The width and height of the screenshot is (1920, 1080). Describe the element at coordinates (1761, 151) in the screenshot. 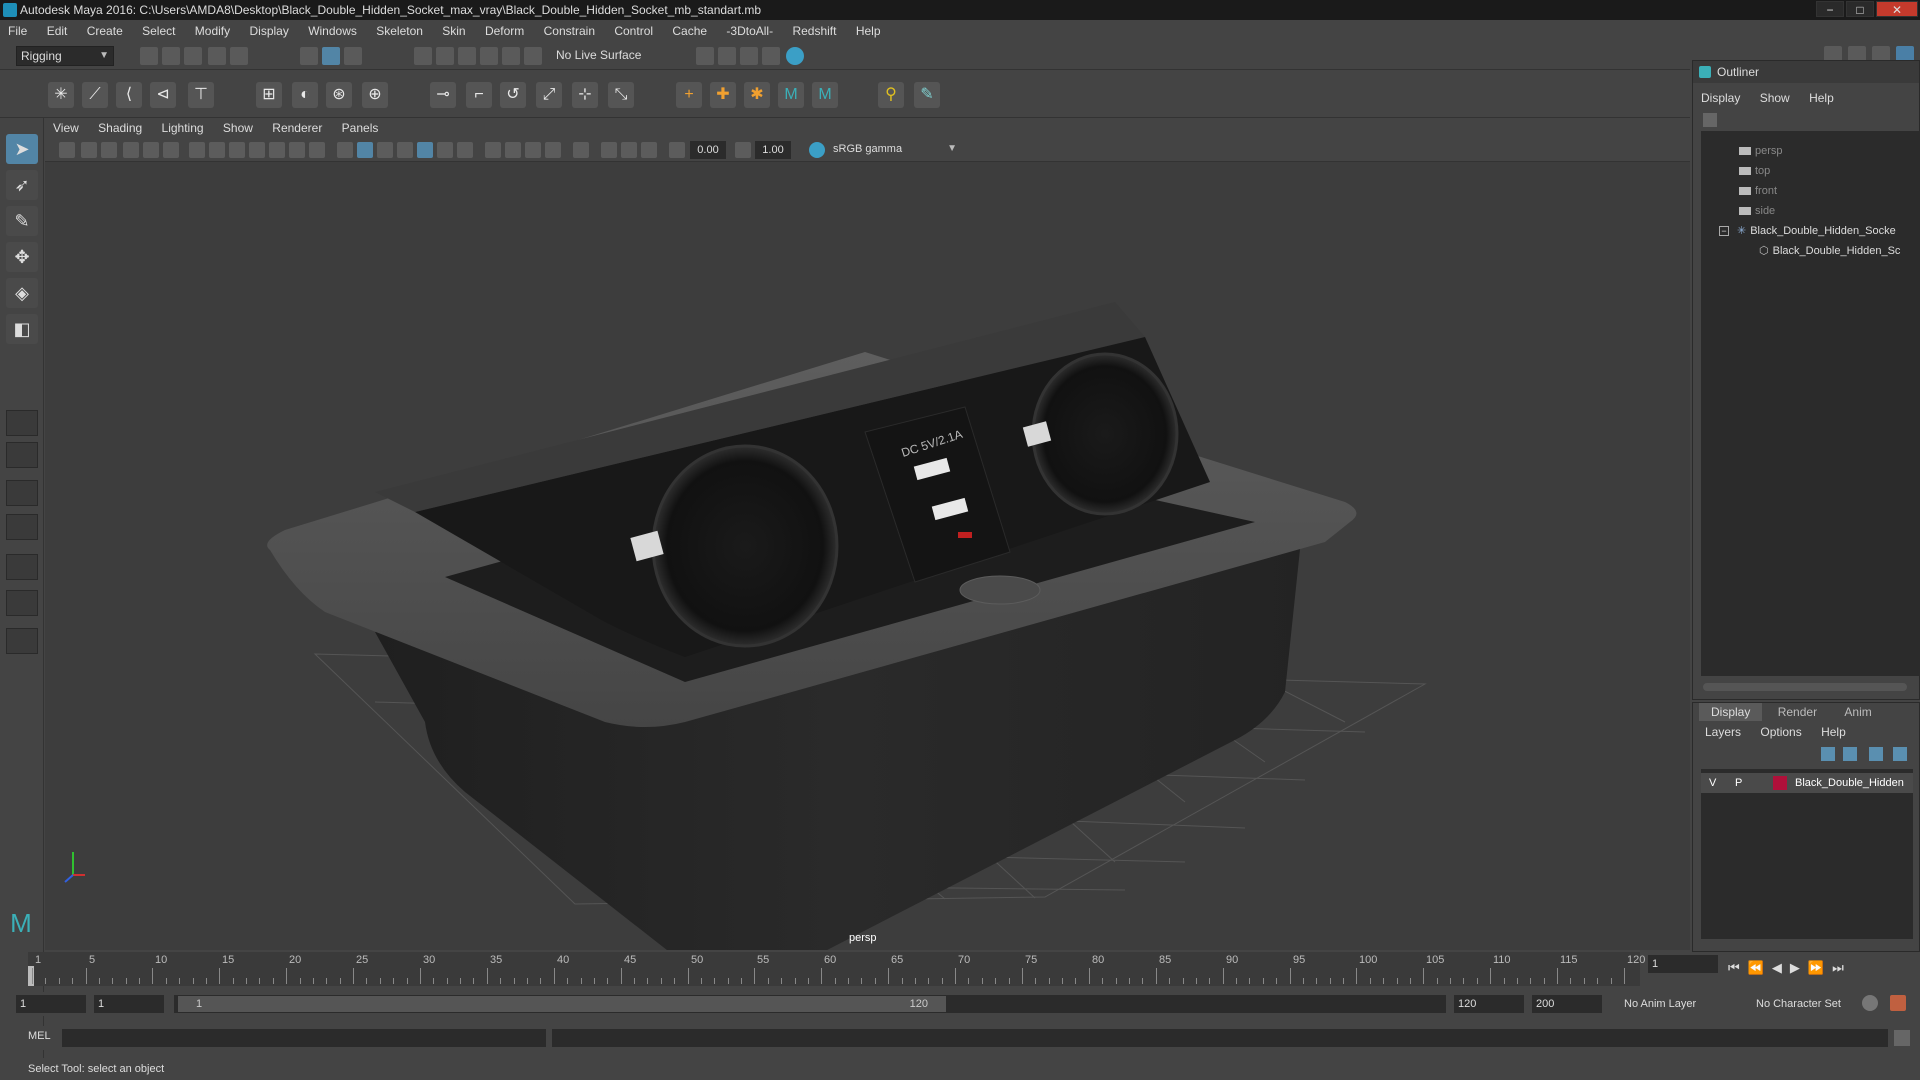

I see `outliner-item-persp: persp` at that location.